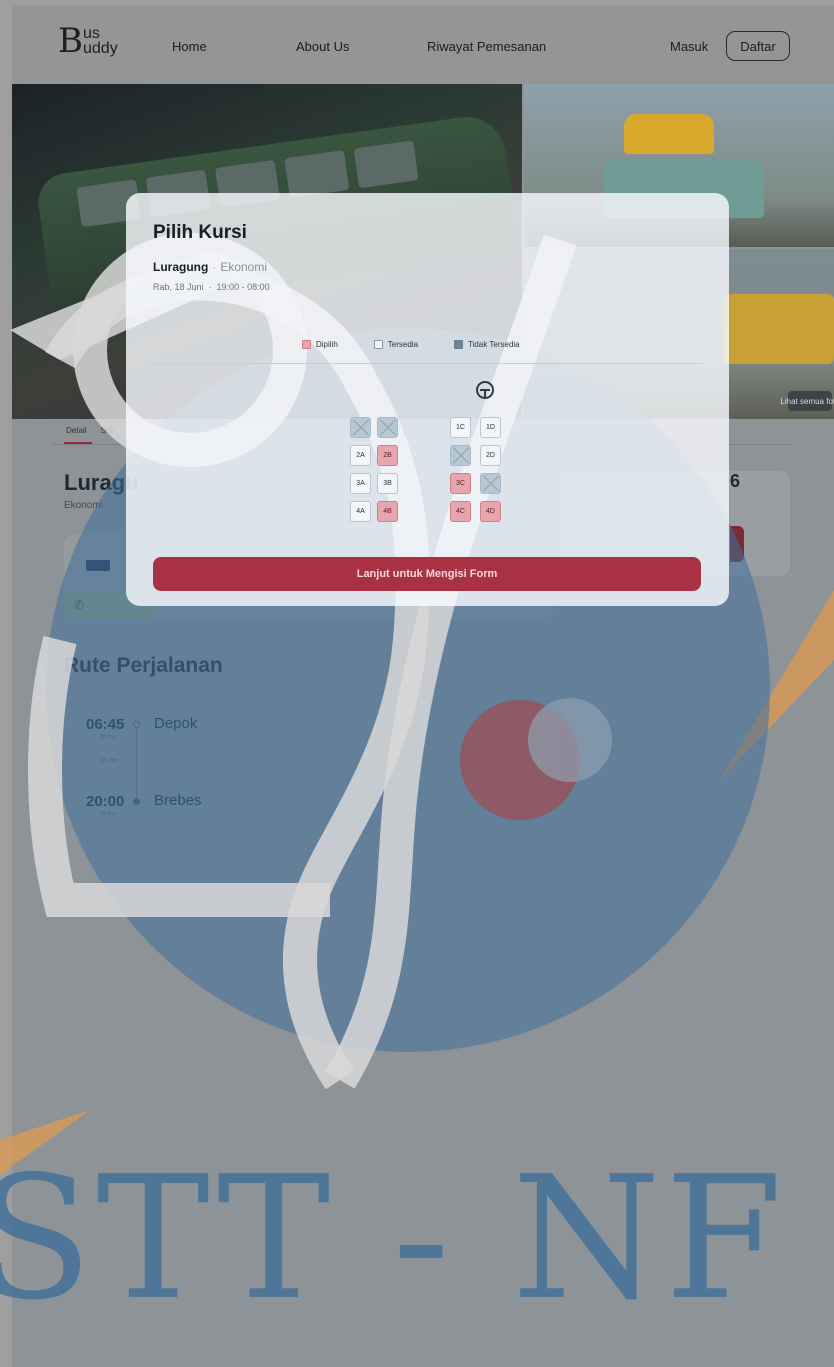  Describe the element at coordinates (428, 363) in the screenshot. I see `modal-divider` at that location.